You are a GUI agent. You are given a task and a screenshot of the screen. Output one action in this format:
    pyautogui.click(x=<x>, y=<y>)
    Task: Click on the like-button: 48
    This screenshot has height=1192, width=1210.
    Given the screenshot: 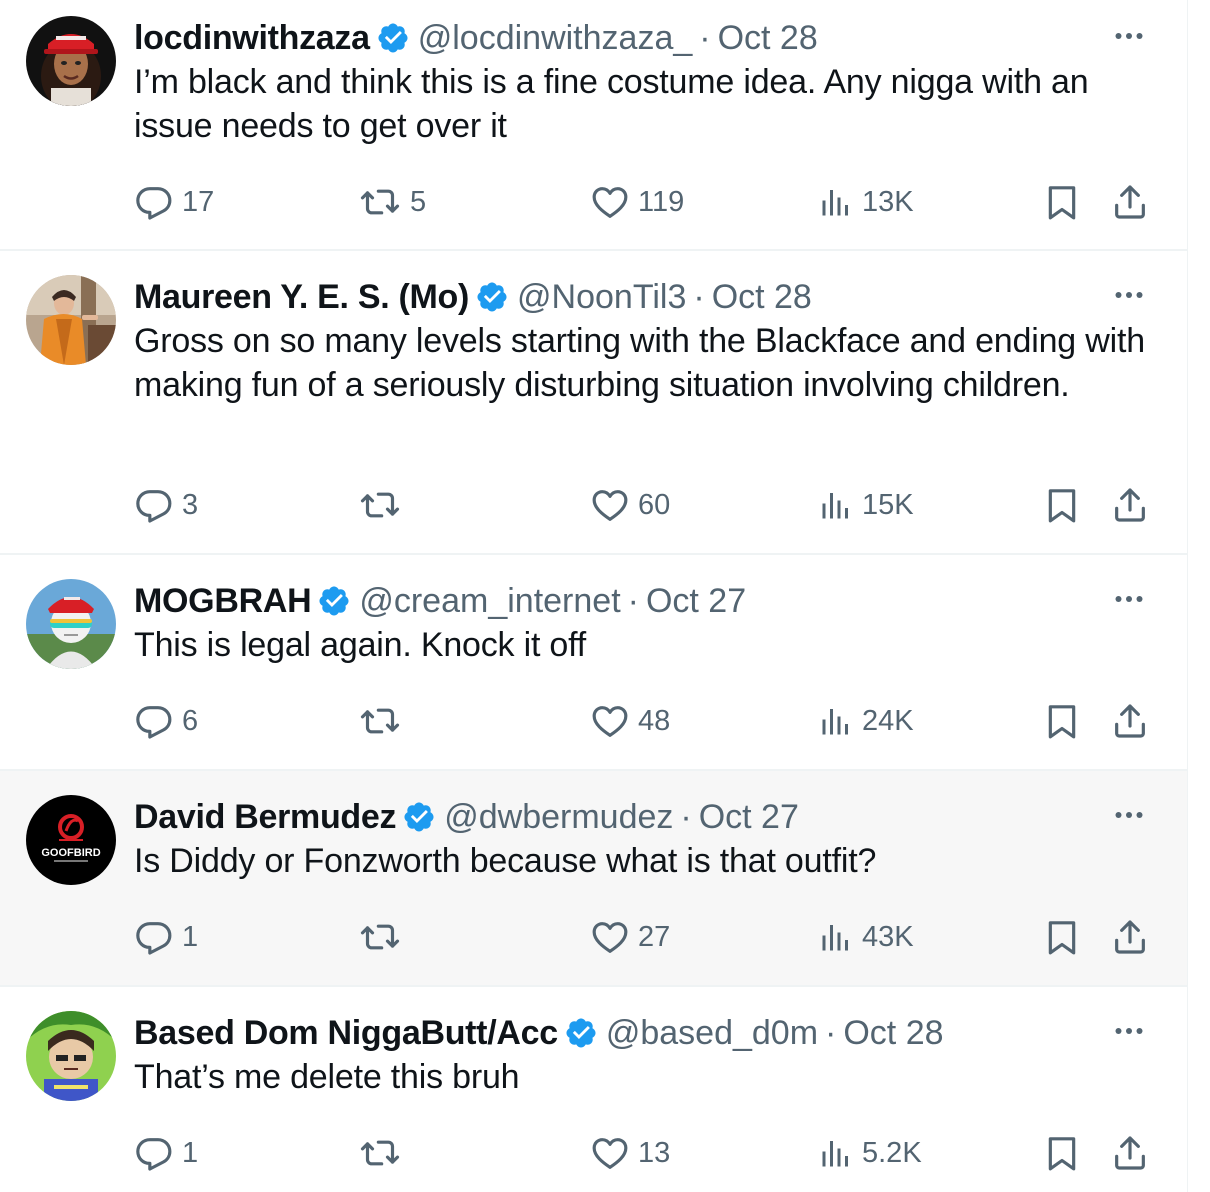 What is the action you would take?
    pyautogui.click(x=630, y=721)
    